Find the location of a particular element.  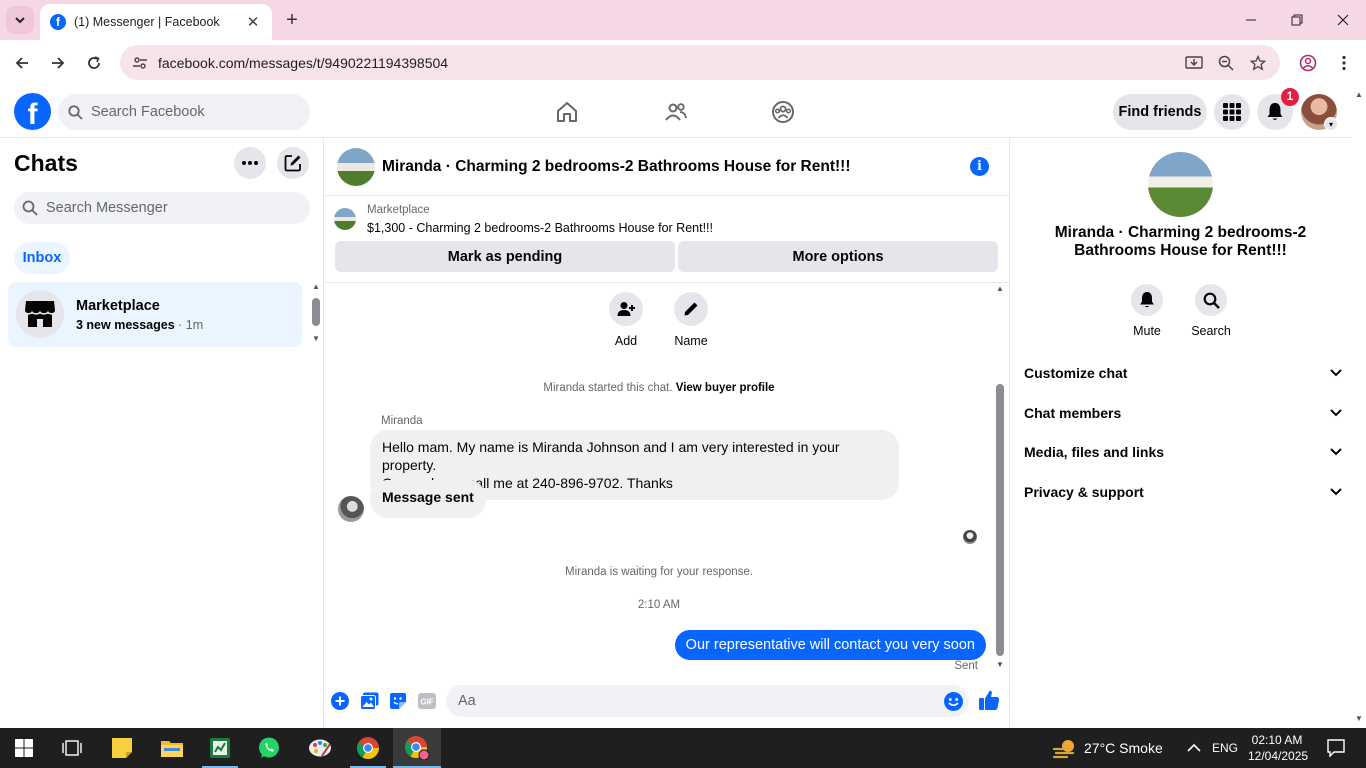

language-indicator: ENG is located at coordinates (1225, 748).